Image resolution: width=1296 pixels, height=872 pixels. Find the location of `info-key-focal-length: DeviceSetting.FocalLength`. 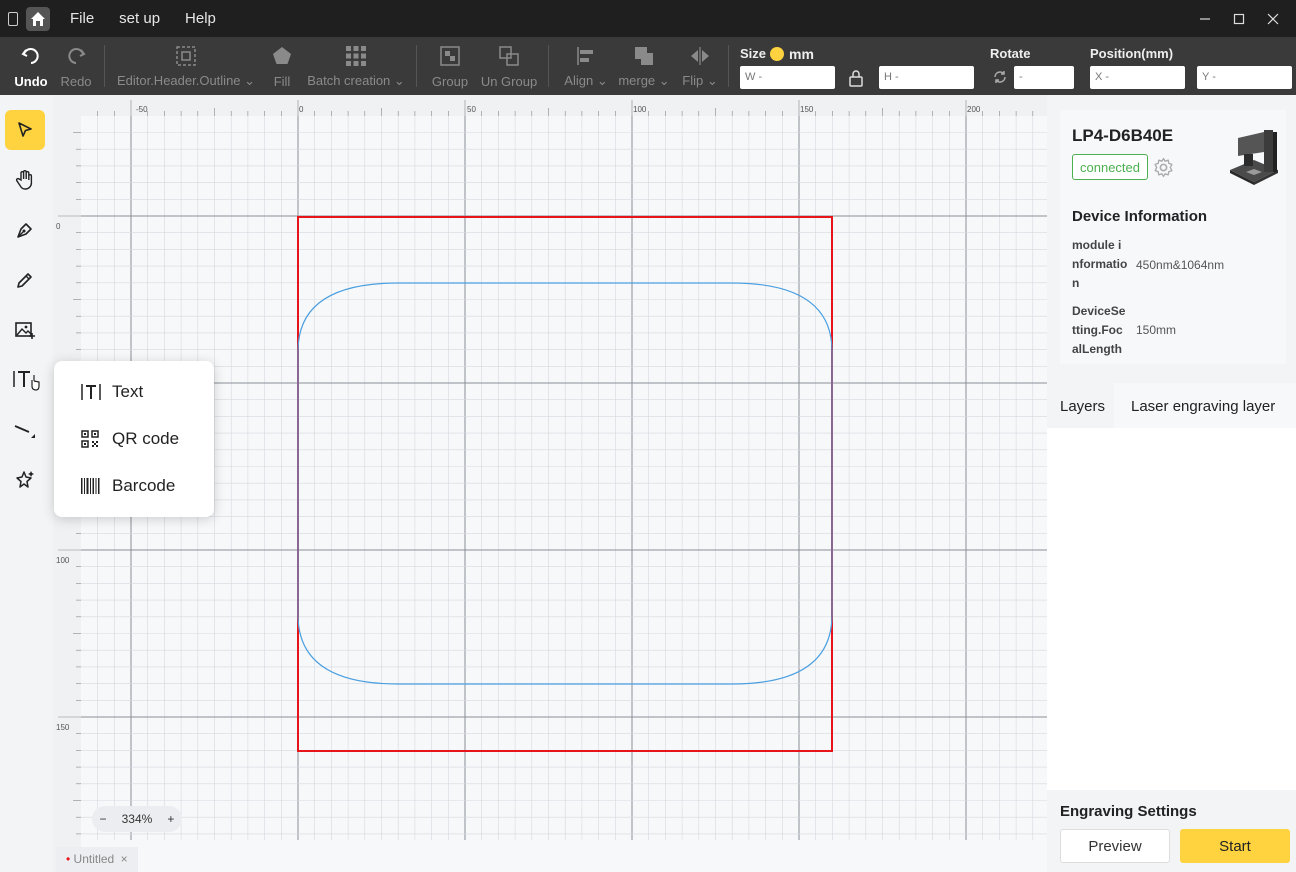

info-key-focal-length: DeviceSetting.FocalLength is located at coordinates (1099, 330).